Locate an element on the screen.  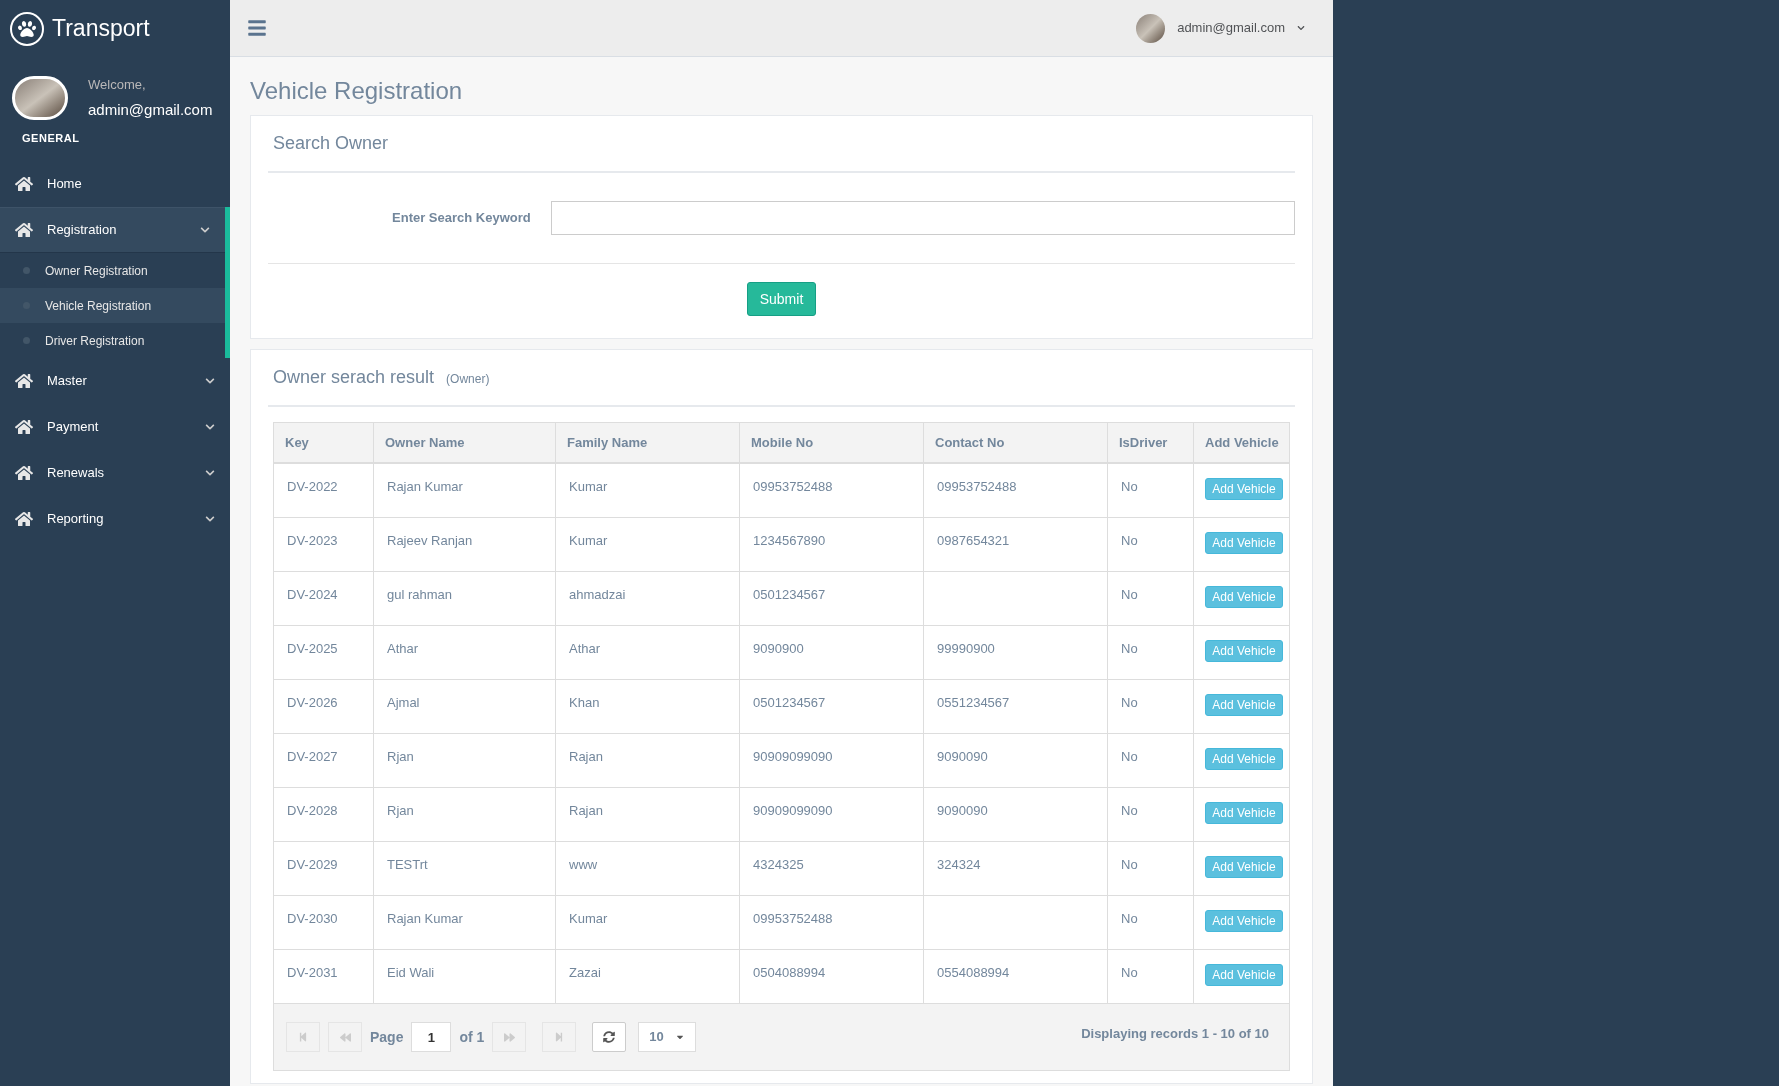
brand-name: Transport is located at coordinates (101, 28).